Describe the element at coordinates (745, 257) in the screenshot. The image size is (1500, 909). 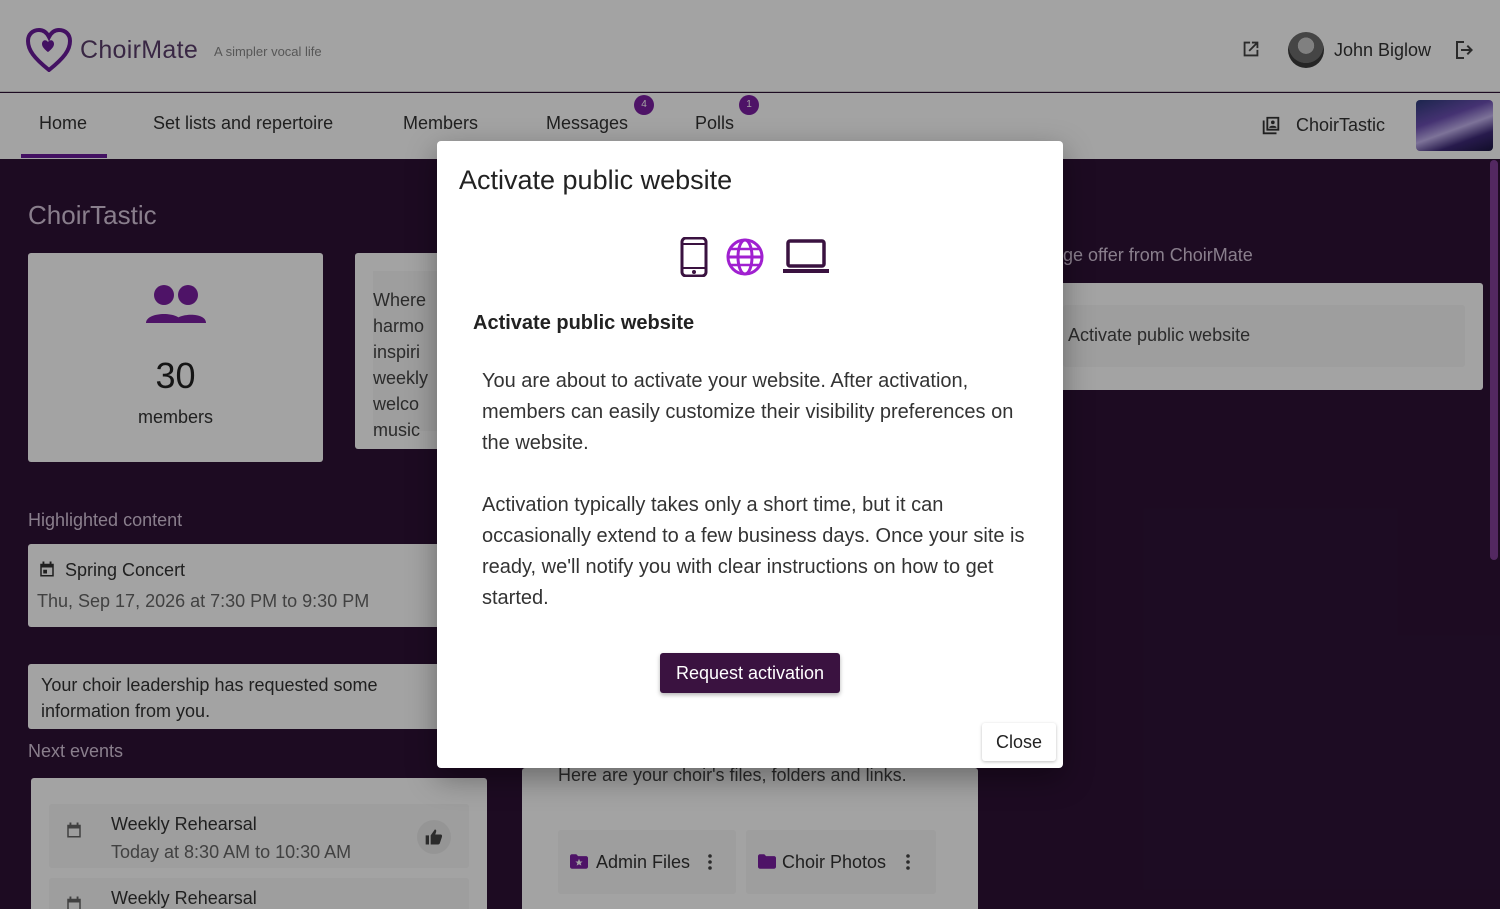
I see `globe-icon` at that location.